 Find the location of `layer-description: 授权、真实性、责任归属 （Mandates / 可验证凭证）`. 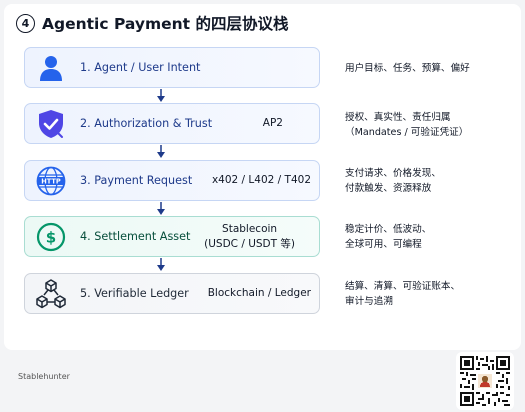

layer-description: 授权、真实性、责任归属 （Mandates / 可验证凭证） is located at coordinates (430, 125).